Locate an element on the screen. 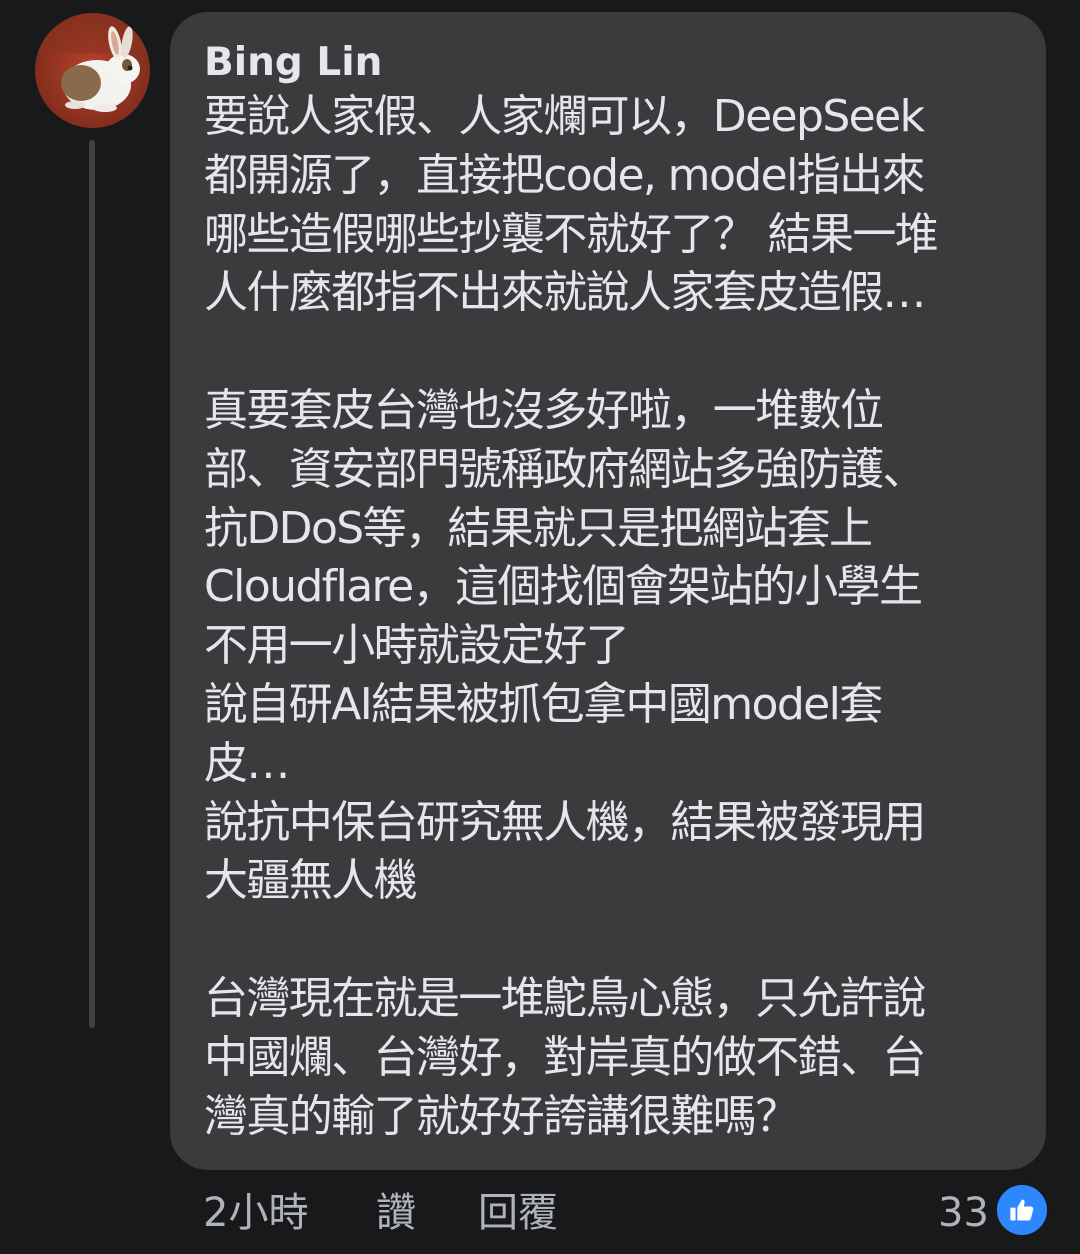  thumbs-up-icon is located at coordinates (1022, 1210).